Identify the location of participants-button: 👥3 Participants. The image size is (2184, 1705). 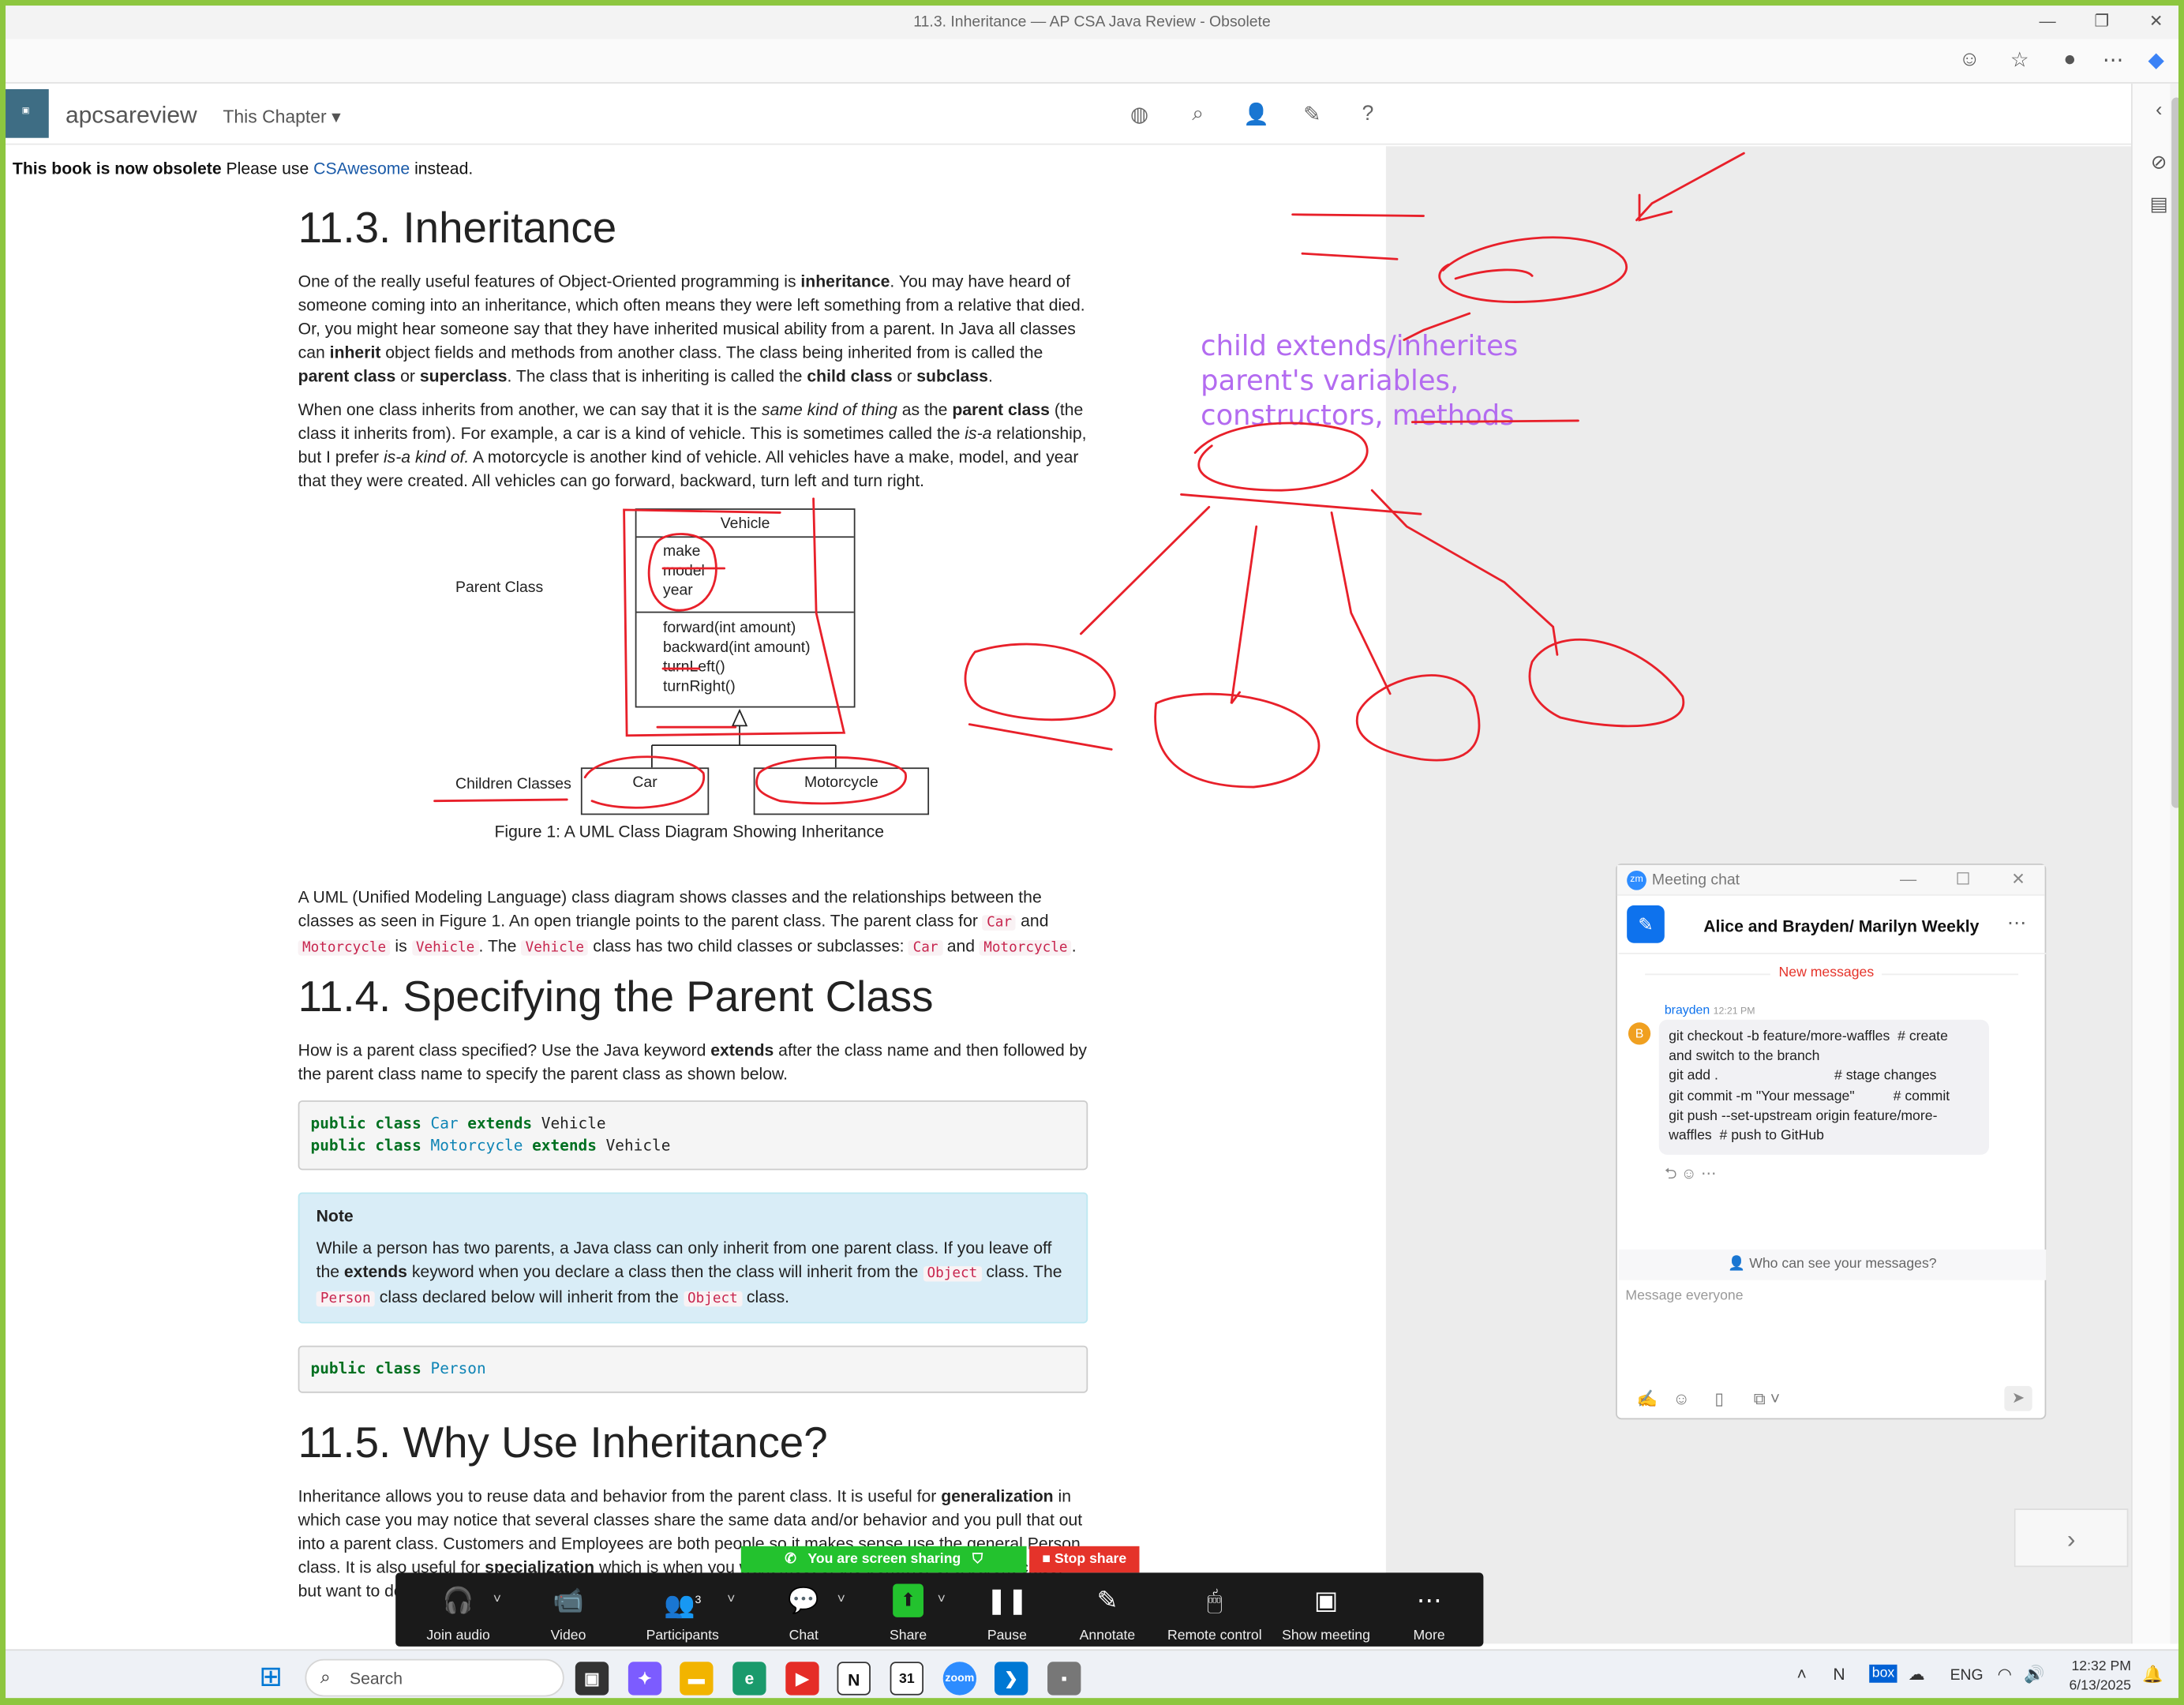
(683, 1613).